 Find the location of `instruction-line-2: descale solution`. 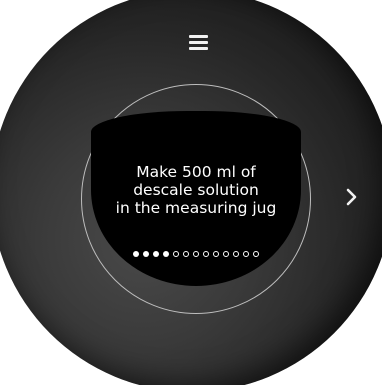

instruction-line-2: descale solution is located at coordinates (196, 190).